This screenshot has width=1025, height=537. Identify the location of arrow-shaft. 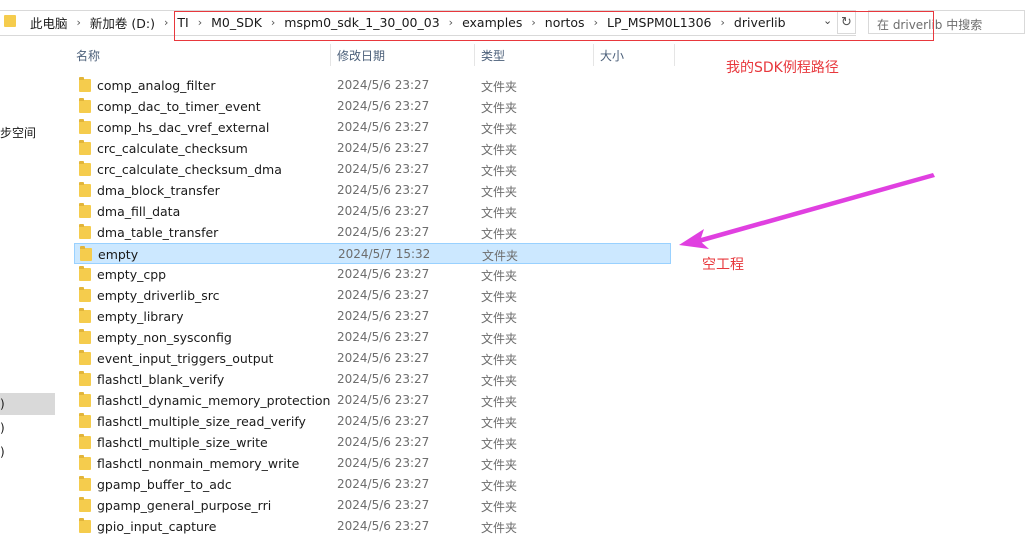
(816, 208).